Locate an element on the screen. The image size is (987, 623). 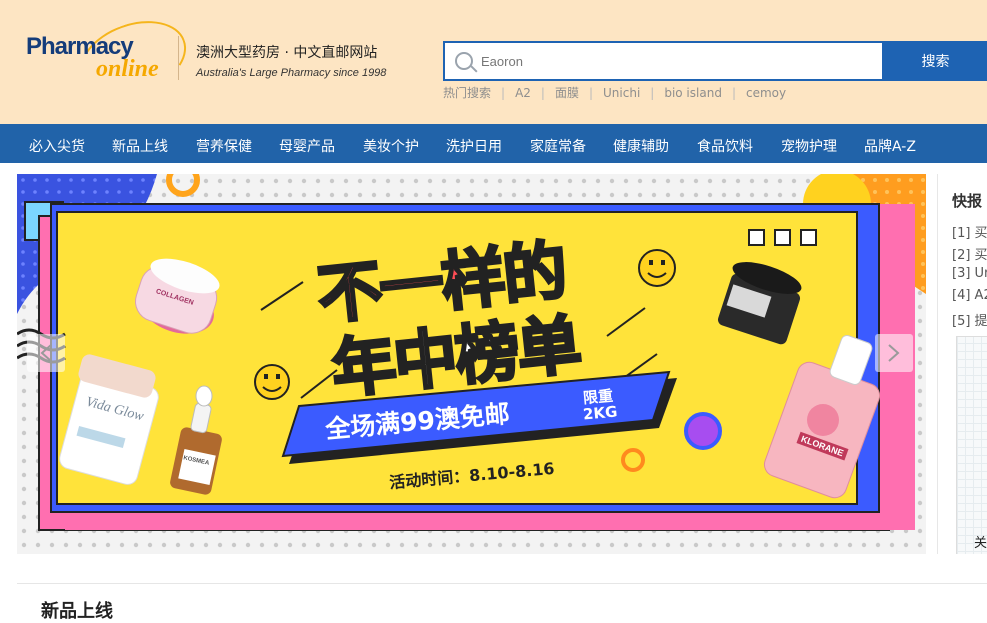
nav-item-pet-care: 宠物护理 is located at coordinates (809, 146).